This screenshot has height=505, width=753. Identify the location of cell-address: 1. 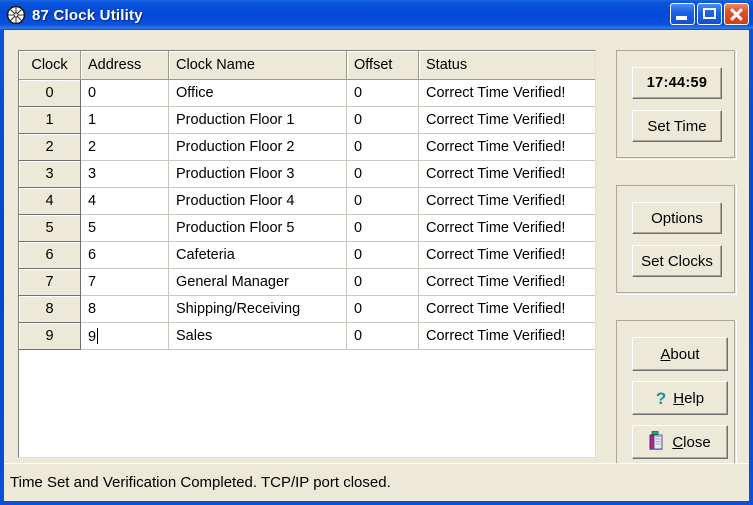
(124, 120).